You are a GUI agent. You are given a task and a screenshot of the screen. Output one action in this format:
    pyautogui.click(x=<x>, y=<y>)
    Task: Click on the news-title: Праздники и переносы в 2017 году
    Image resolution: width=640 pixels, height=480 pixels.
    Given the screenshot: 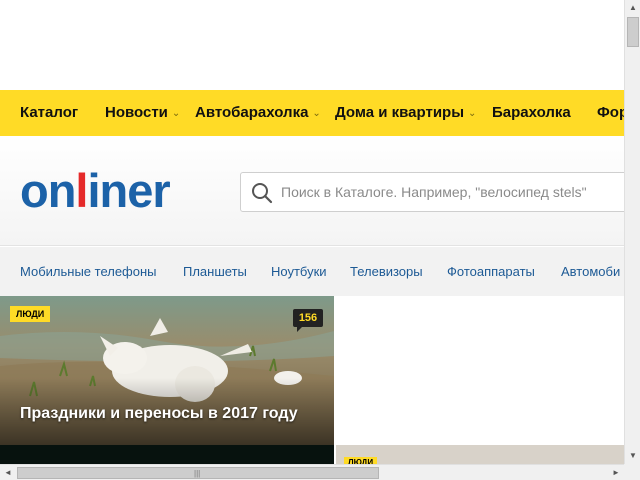 What is the action you would take?
    pyautogui.click(x=170, y=414)
    